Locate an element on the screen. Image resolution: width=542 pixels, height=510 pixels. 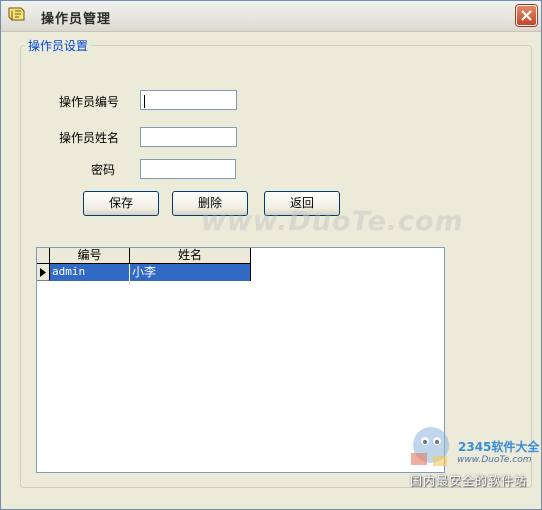
window-title: 操作员管理 is located at coordinates (76, 19).